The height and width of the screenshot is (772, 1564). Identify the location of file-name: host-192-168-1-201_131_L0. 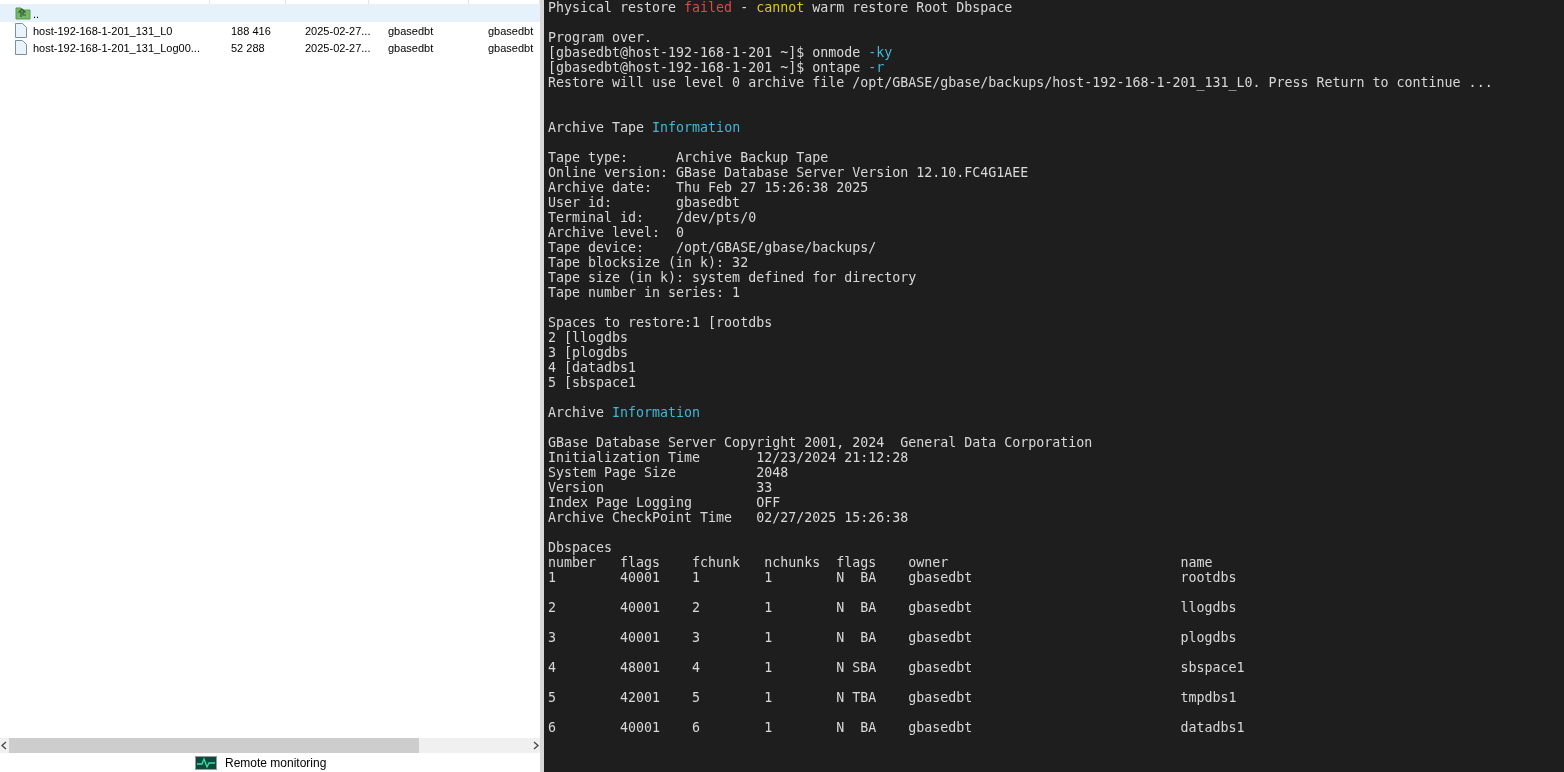
(103, 30).